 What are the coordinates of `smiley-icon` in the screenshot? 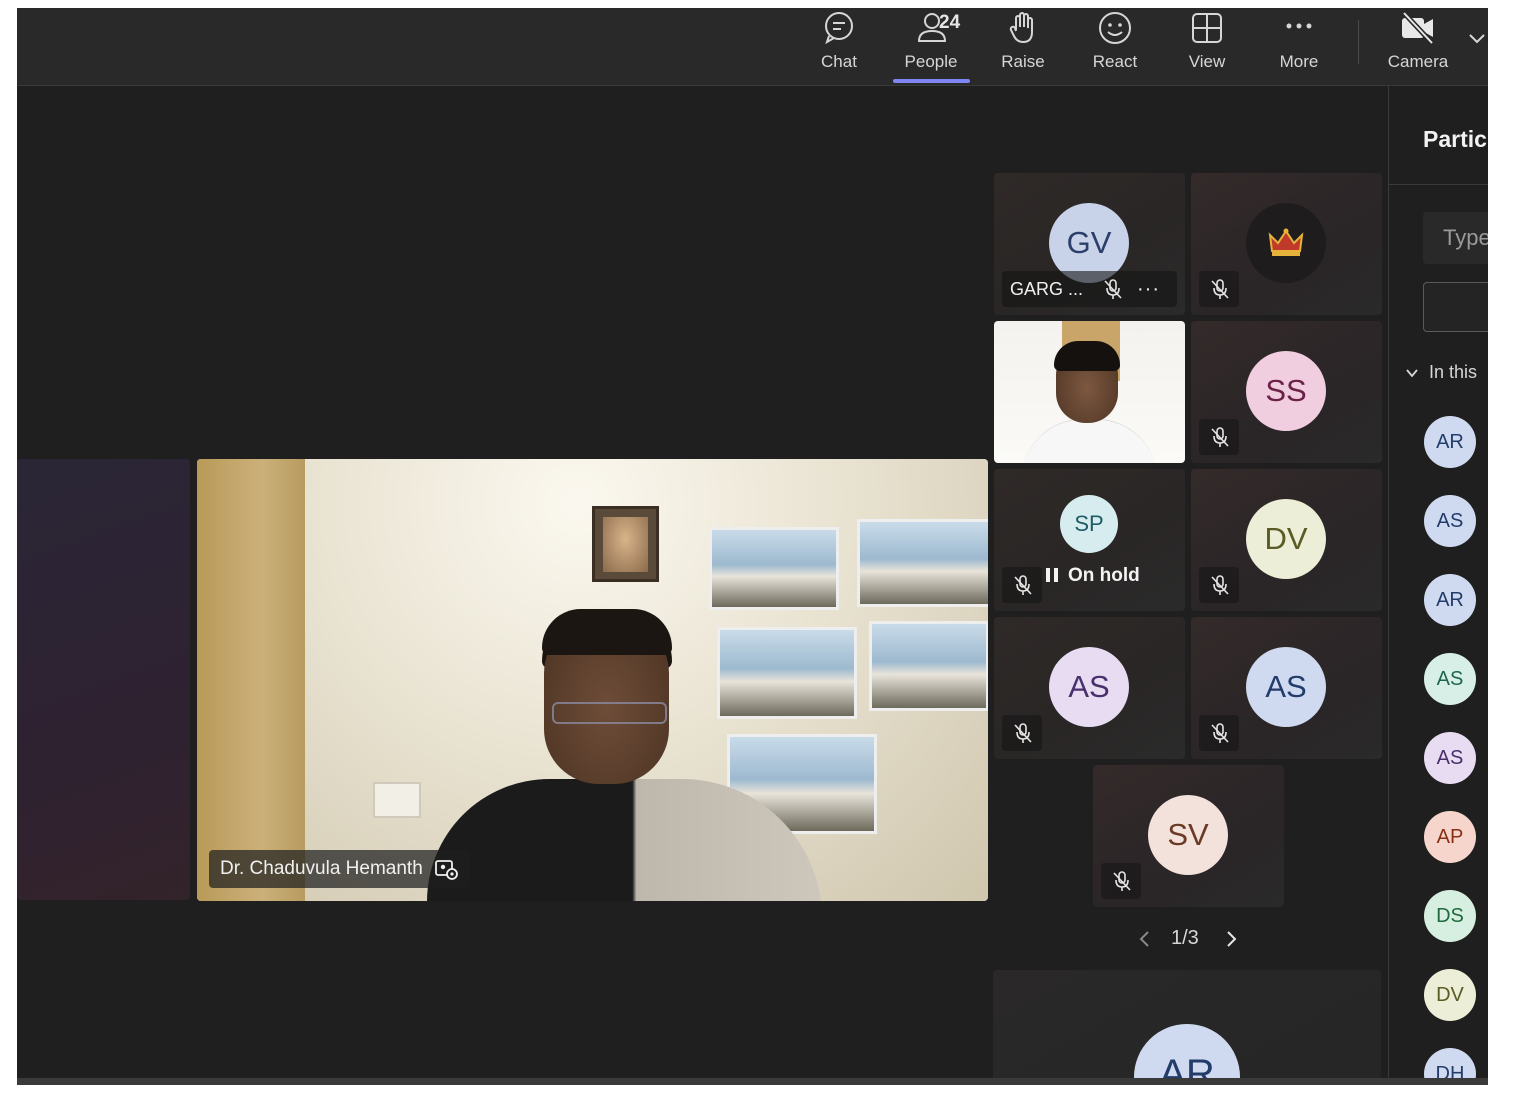 It's located at (1115, 28).